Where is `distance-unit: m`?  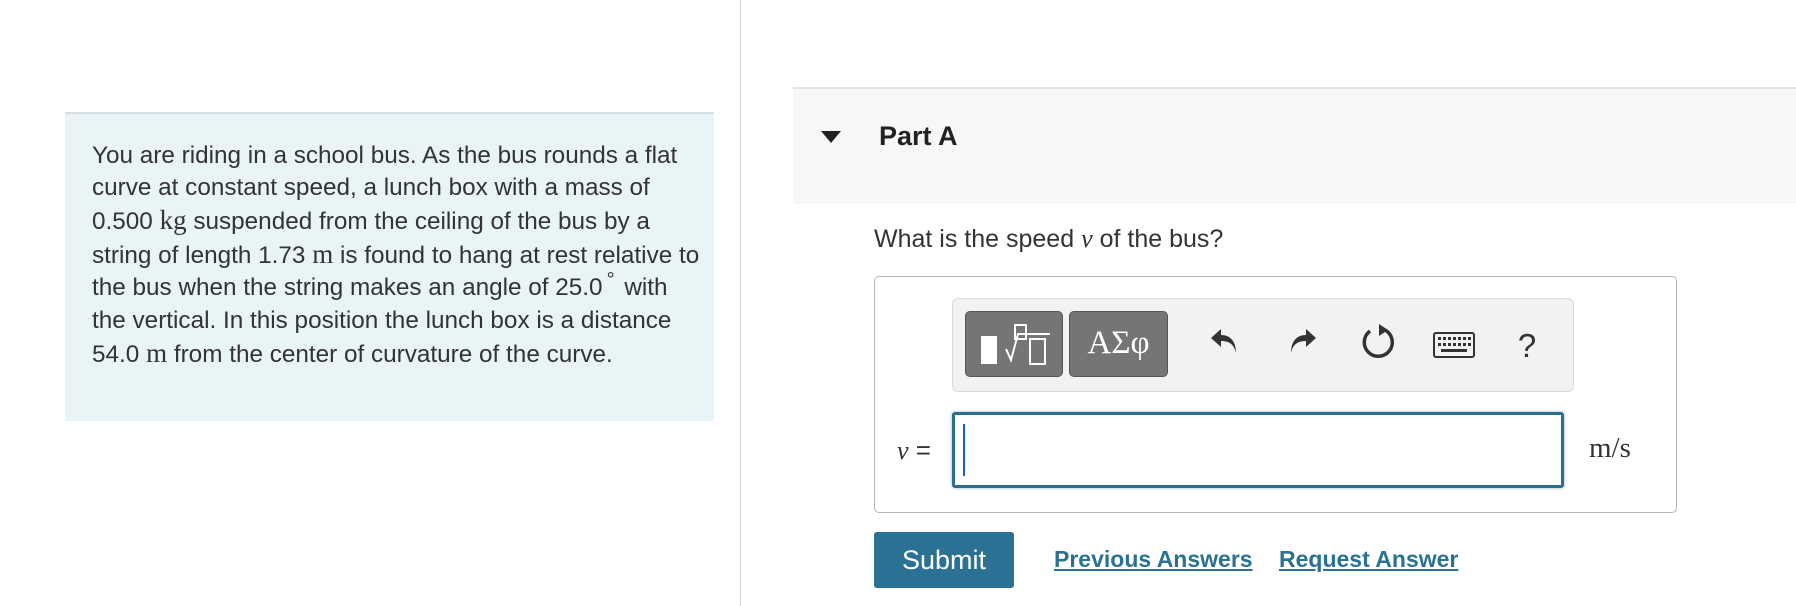 distance-unit: m is located at coordinates (157, 353).